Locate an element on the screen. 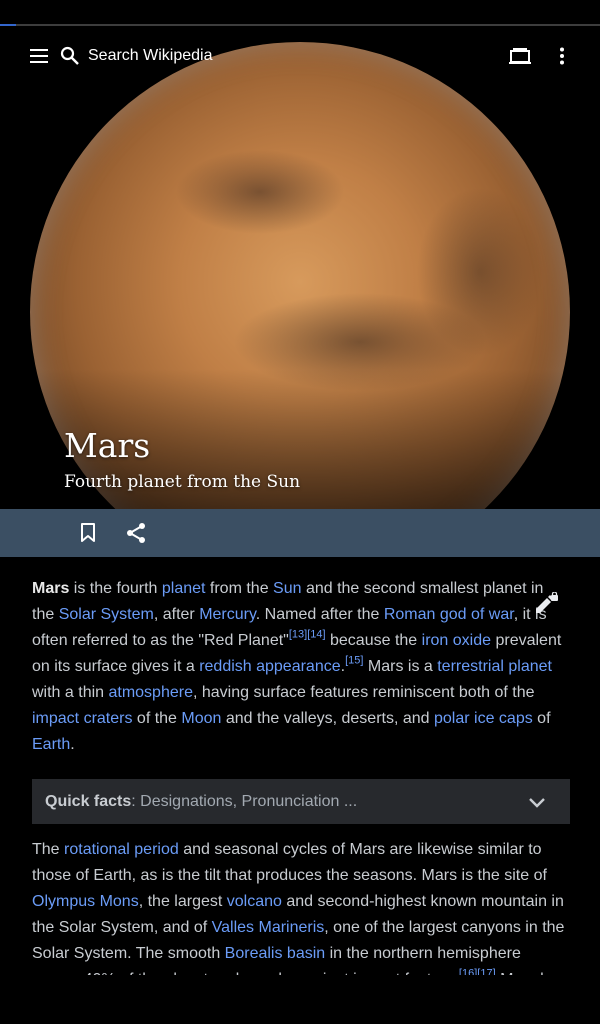 This screenshot has height=1024, width=600. article-link: Borealis basin is located at coordinates (275, 953).